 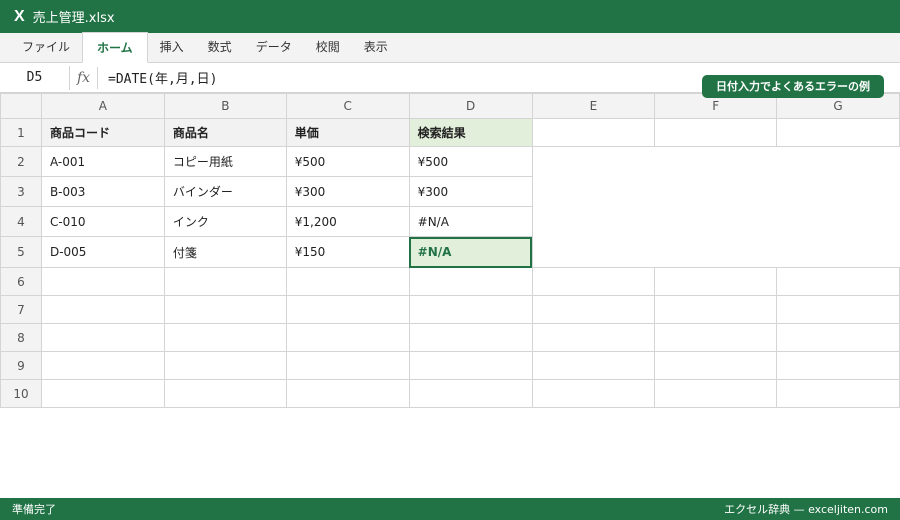 What do you see at coordinates (716, 393) in the screenshot?
I see `cell-f10` at bounding box center [716, 393].